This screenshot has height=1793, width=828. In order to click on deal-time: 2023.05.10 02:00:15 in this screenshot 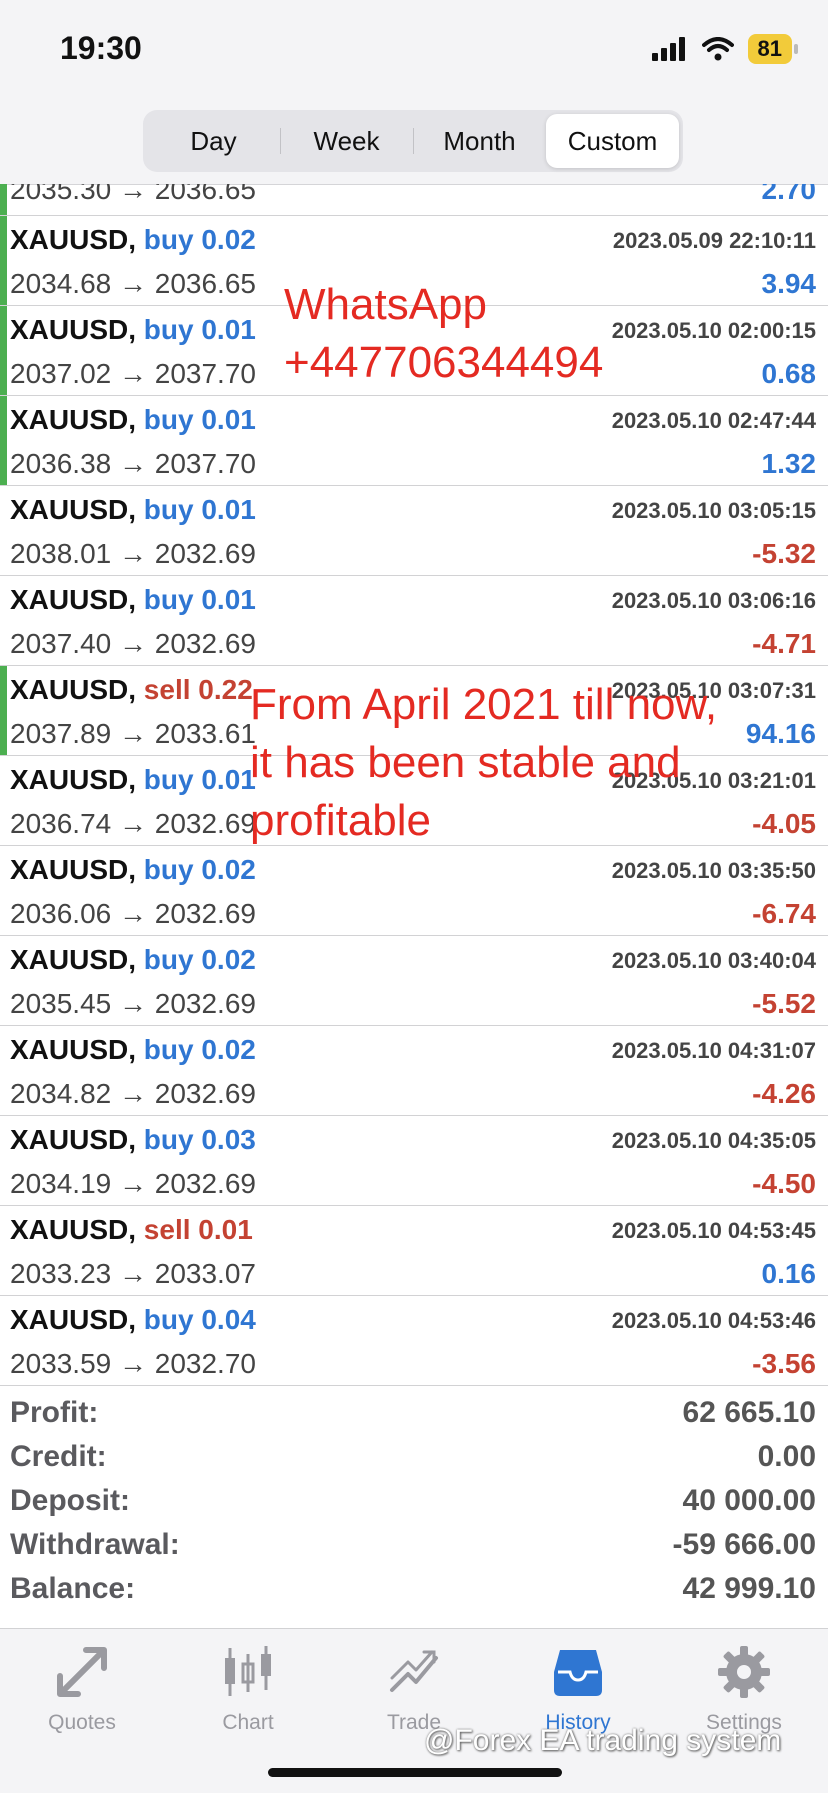, I will do `click(713, 330)`.